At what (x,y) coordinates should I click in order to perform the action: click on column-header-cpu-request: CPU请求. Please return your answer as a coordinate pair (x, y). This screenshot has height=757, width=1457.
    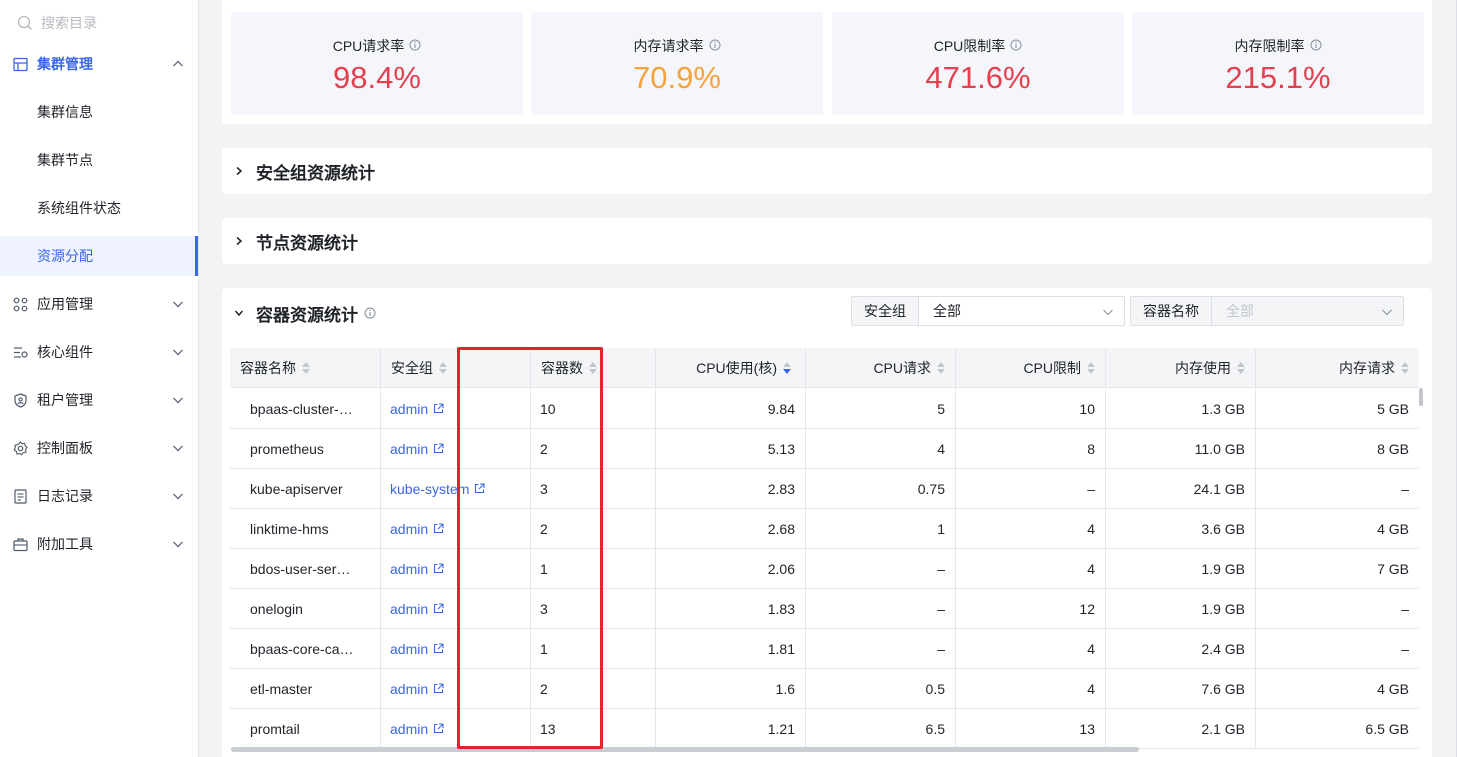
    Looking at the image, I should click on (881, 368).